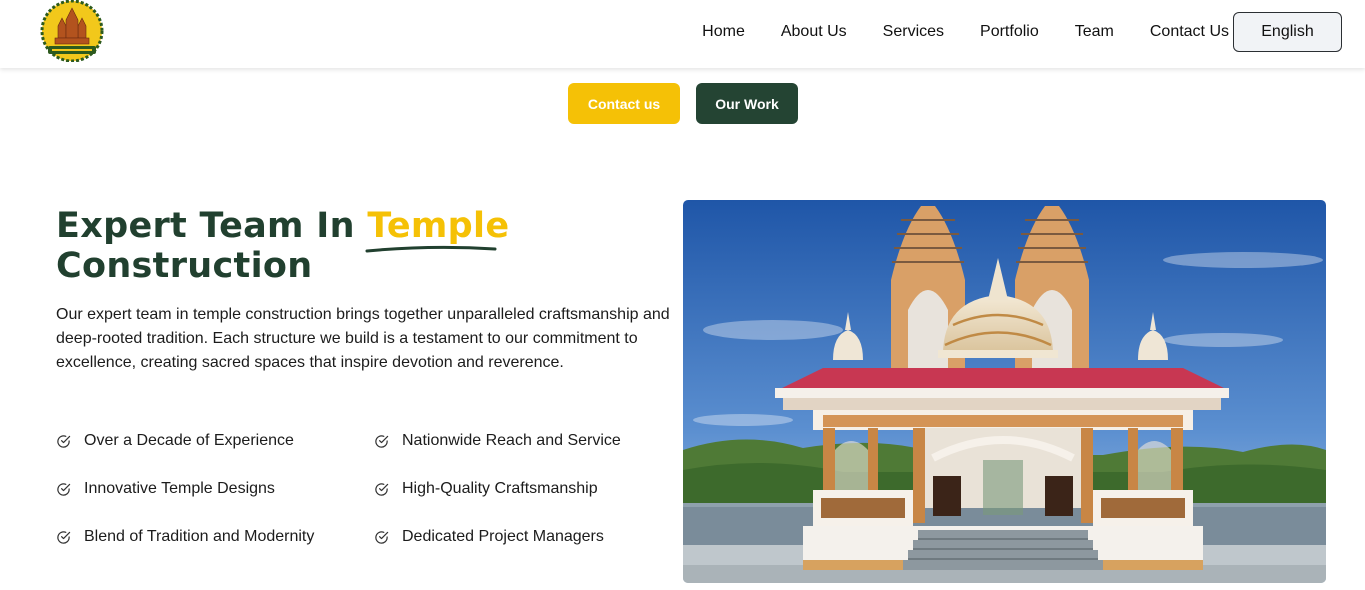  I want to click on logo, so click(72, 31).